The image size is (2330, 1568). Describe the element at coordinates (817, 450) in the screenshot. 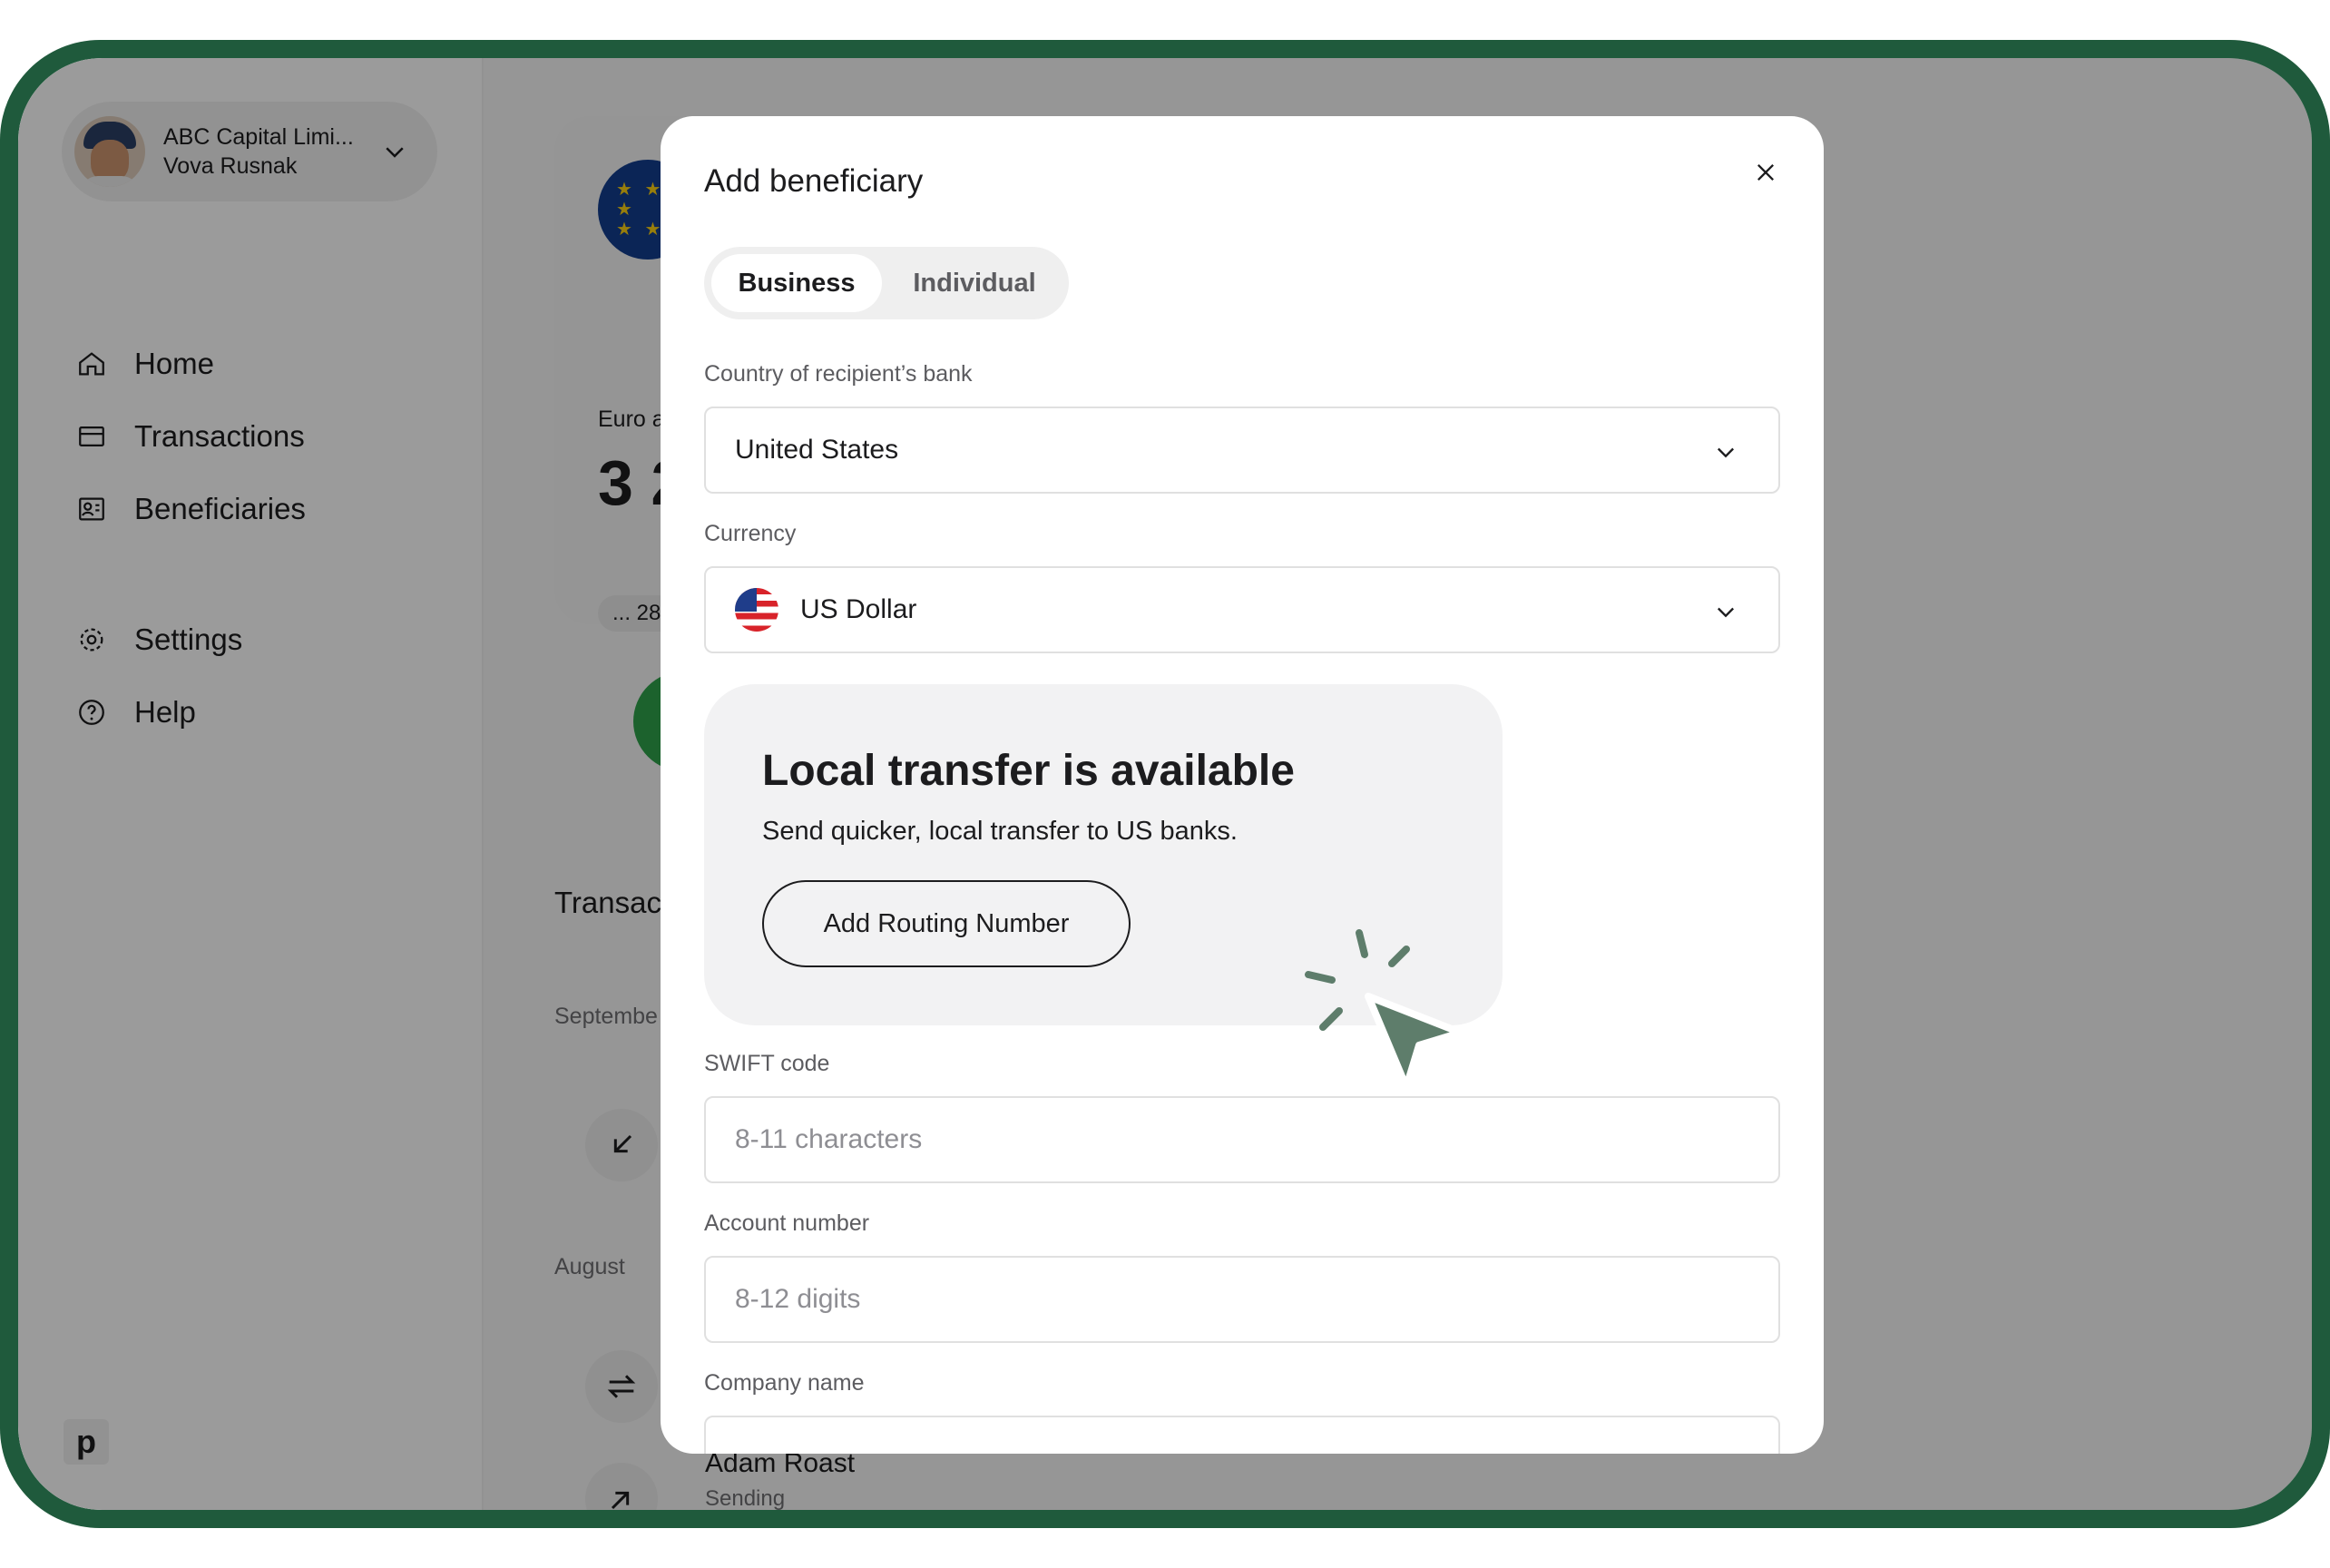

I see `country-value: United States` at that location.